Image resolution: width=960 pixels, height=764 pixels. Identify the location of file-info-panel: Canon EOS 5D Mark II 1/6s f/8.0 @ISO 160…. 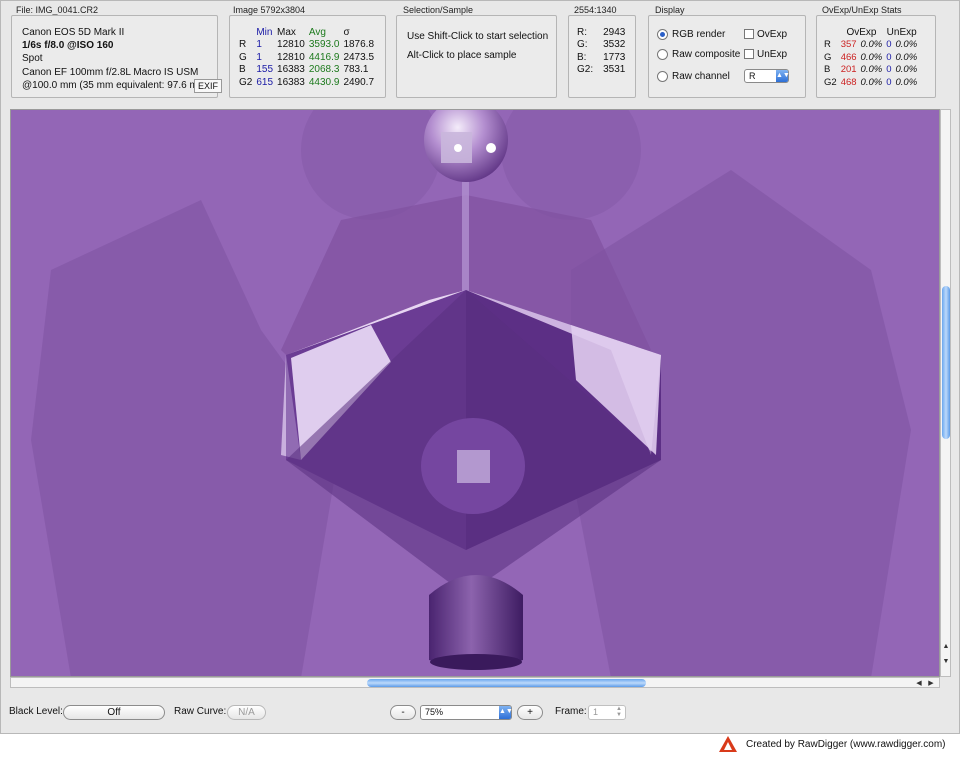
(116, 56).